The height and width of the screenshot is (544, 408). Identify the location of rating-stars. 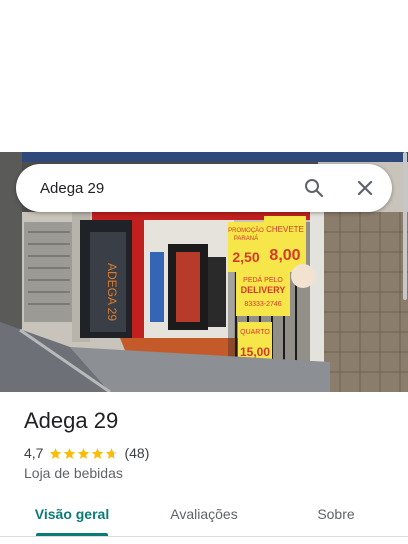
(84, 453).